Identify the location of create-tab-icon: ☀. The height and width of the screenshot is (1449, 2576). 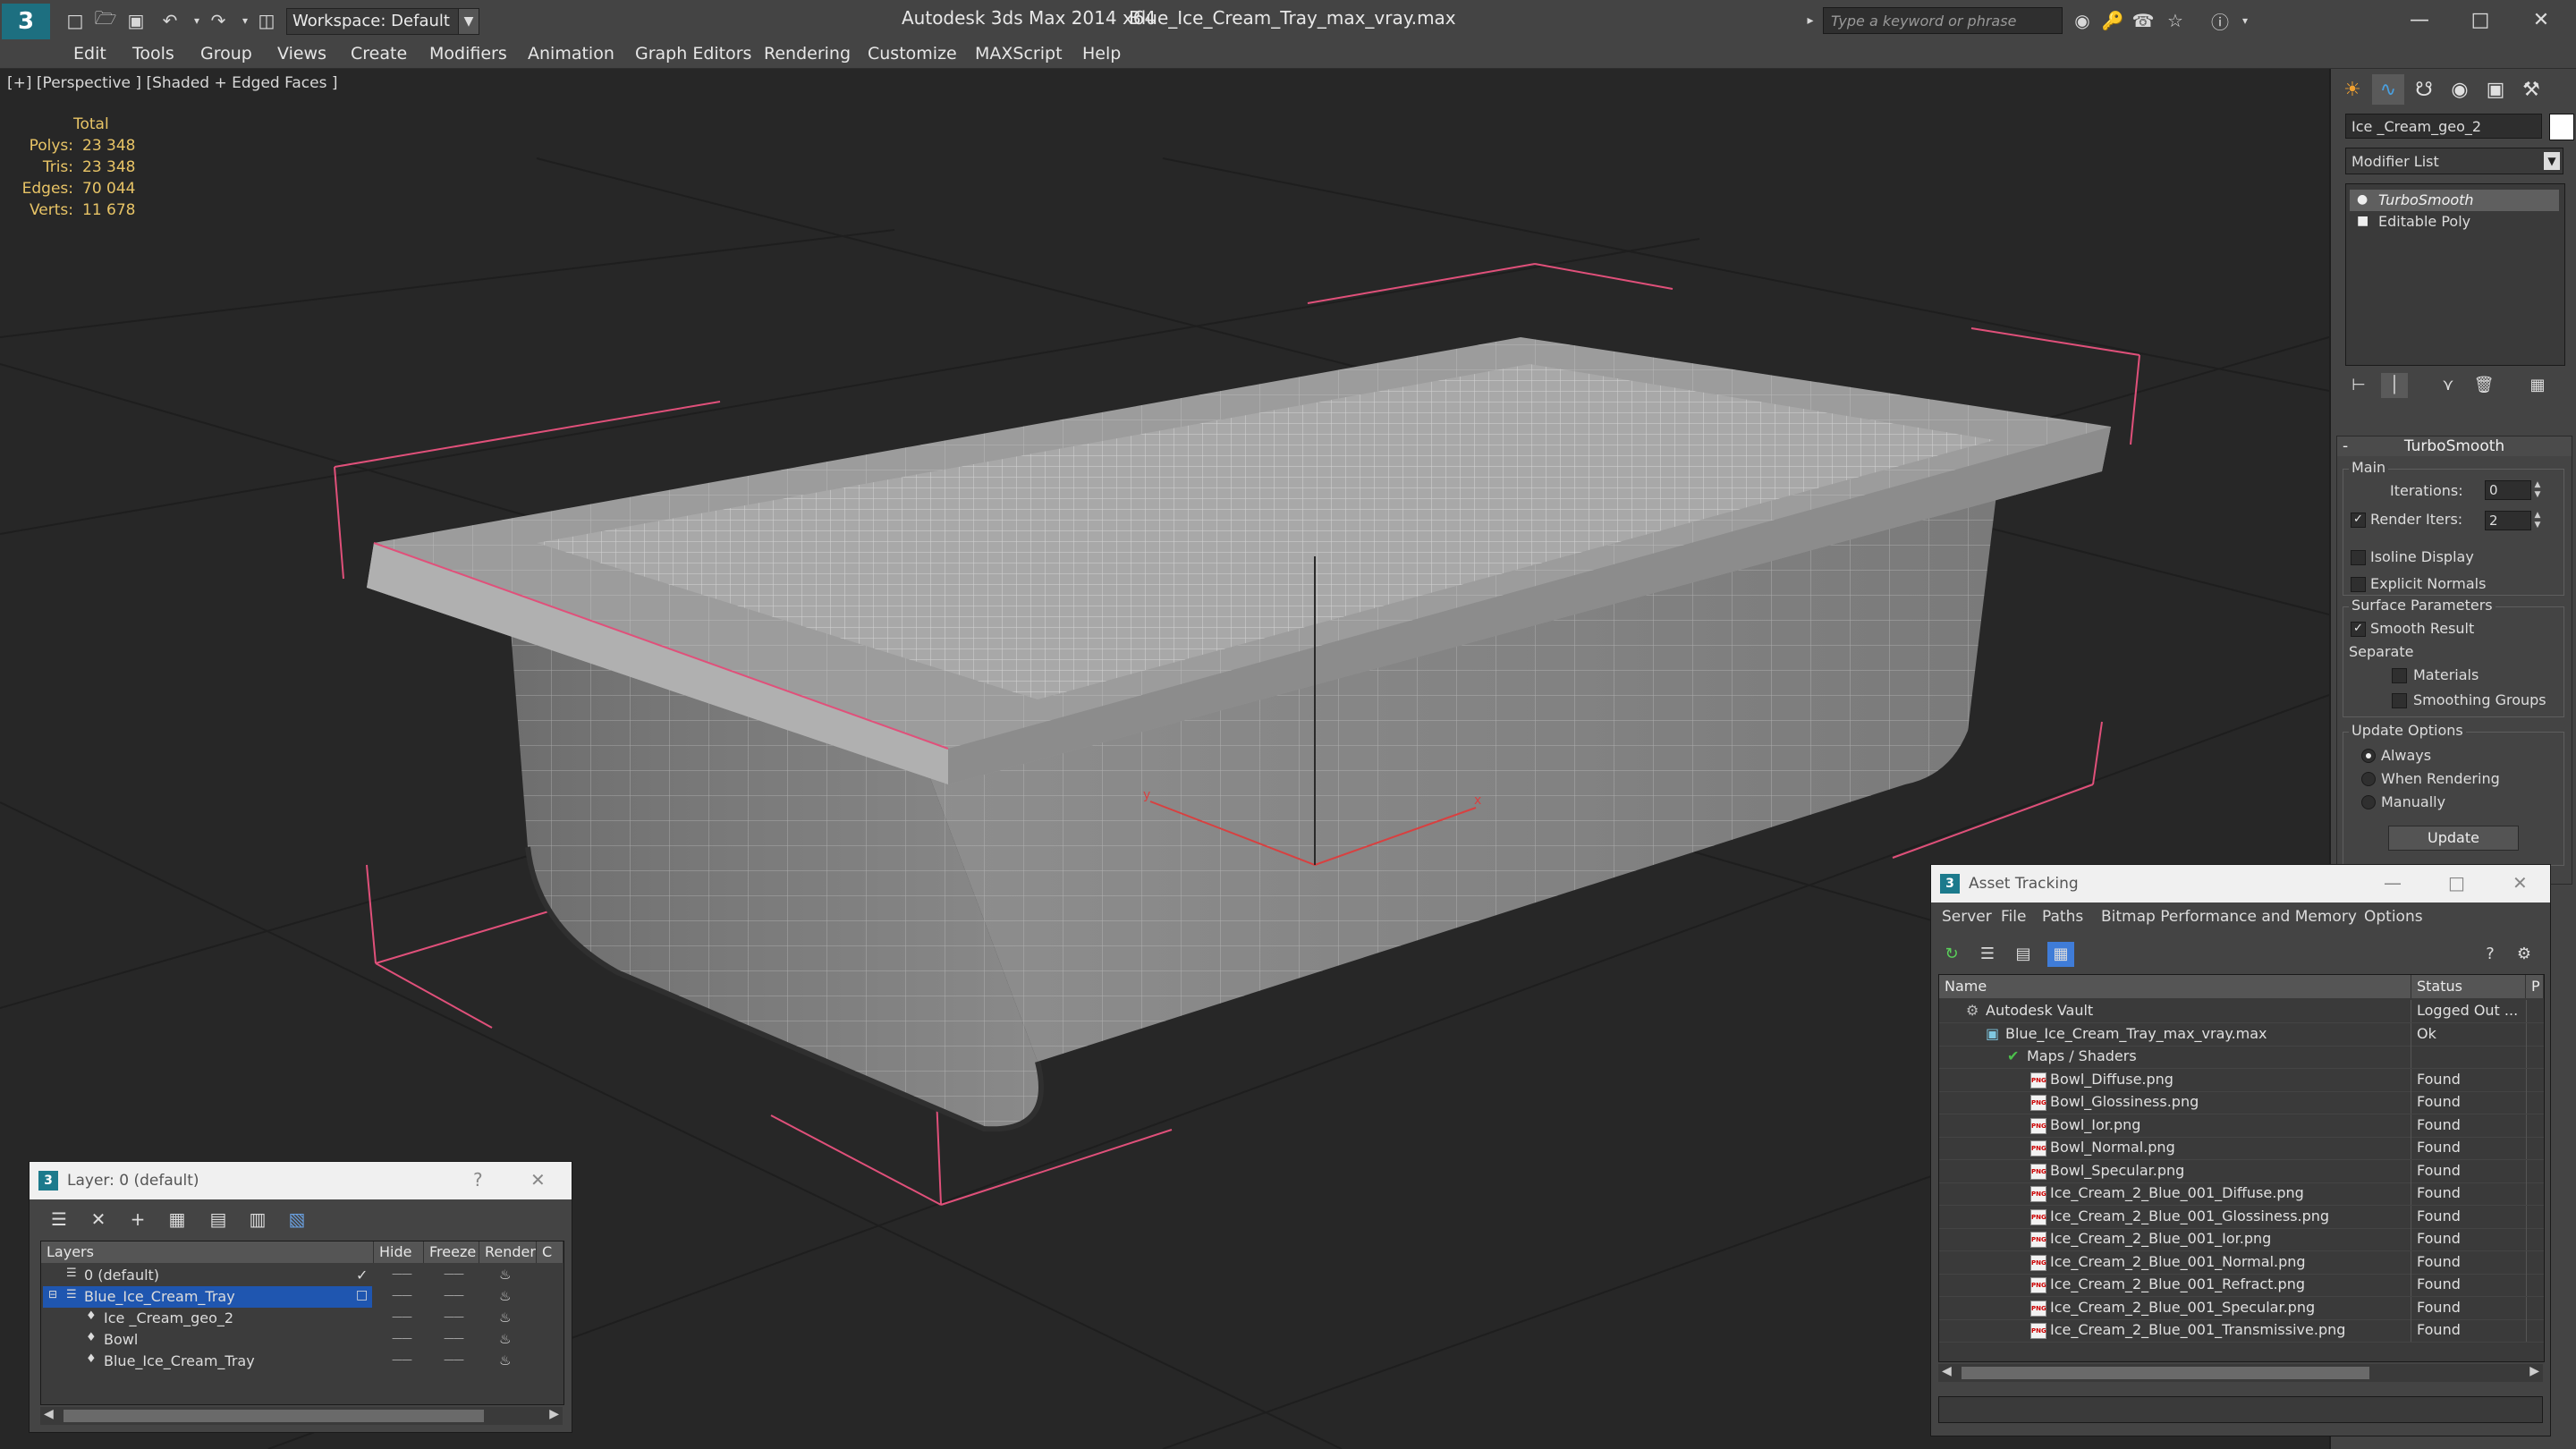
(2352, 89).